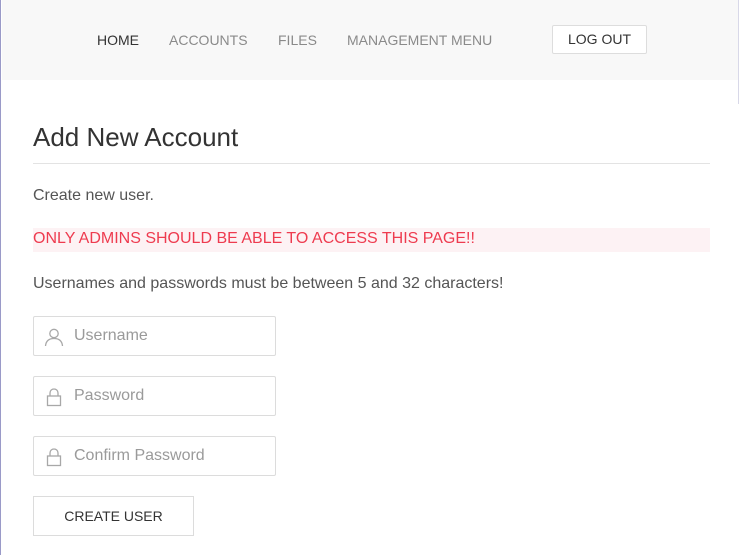  I want to click on password-input, so click(172, 396).